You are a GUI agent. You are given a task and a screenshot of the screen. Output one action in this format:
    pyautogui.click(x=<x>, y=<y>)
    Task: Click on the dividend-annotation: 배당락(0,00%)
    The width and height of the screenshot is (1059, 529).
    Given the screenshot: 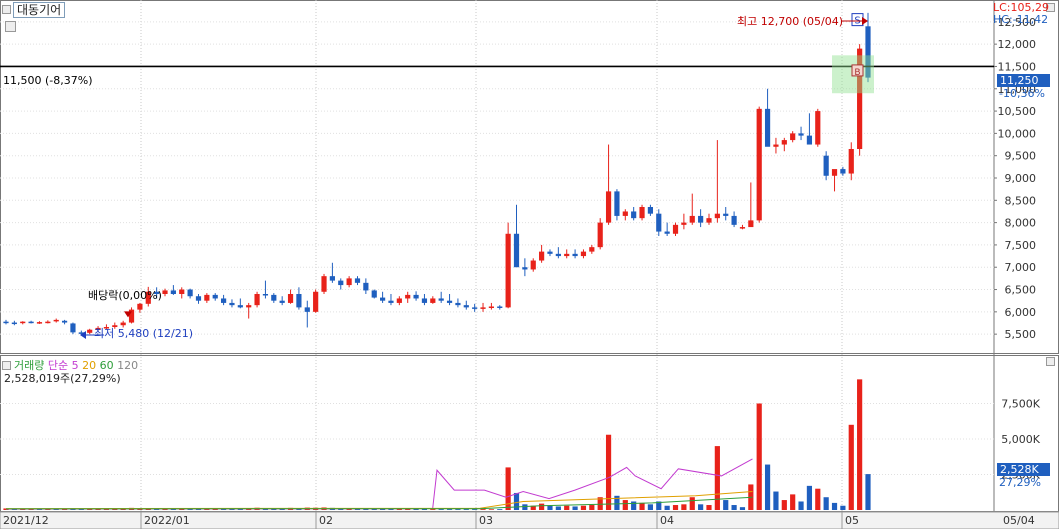 What is the action you would take?
    pyautogui.click(x=125, y=295)
    